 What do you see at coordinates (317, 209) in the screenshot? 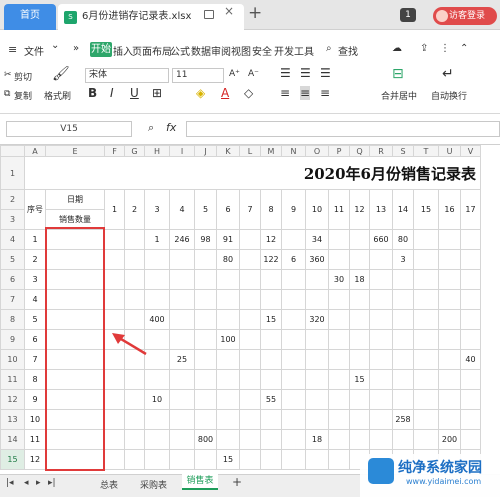
I see `header-day: 10` at bounding box center [317, 209].